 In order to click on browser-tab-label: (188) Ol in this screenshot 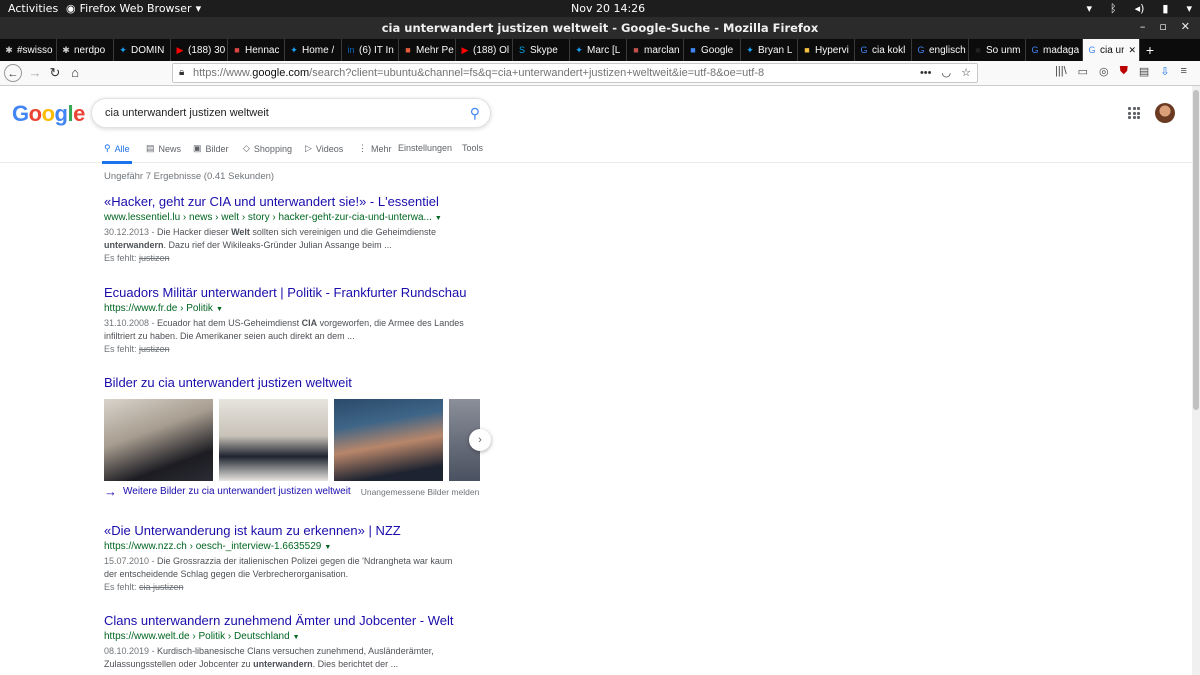, I will do `click(491, 50)`.